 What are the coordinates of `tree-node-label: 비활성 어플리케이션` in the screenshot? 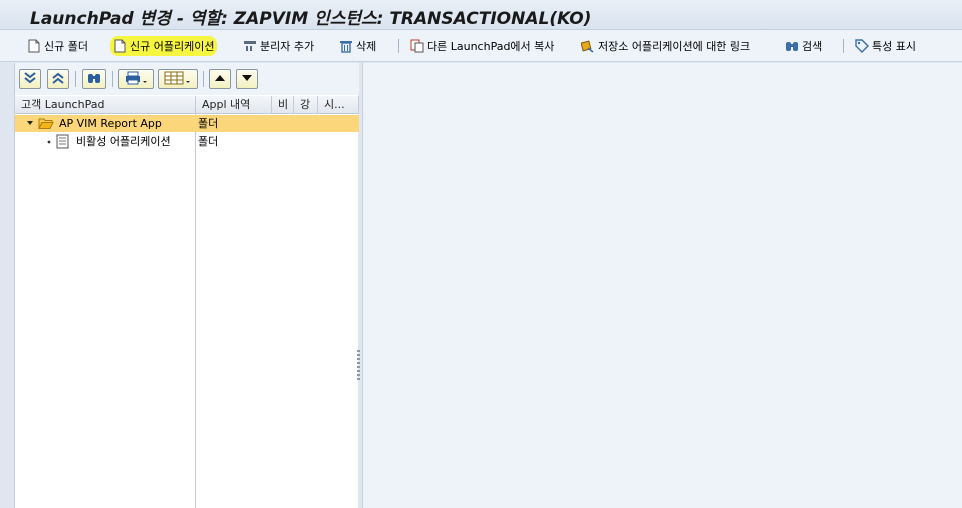 It's located at (123, 141).